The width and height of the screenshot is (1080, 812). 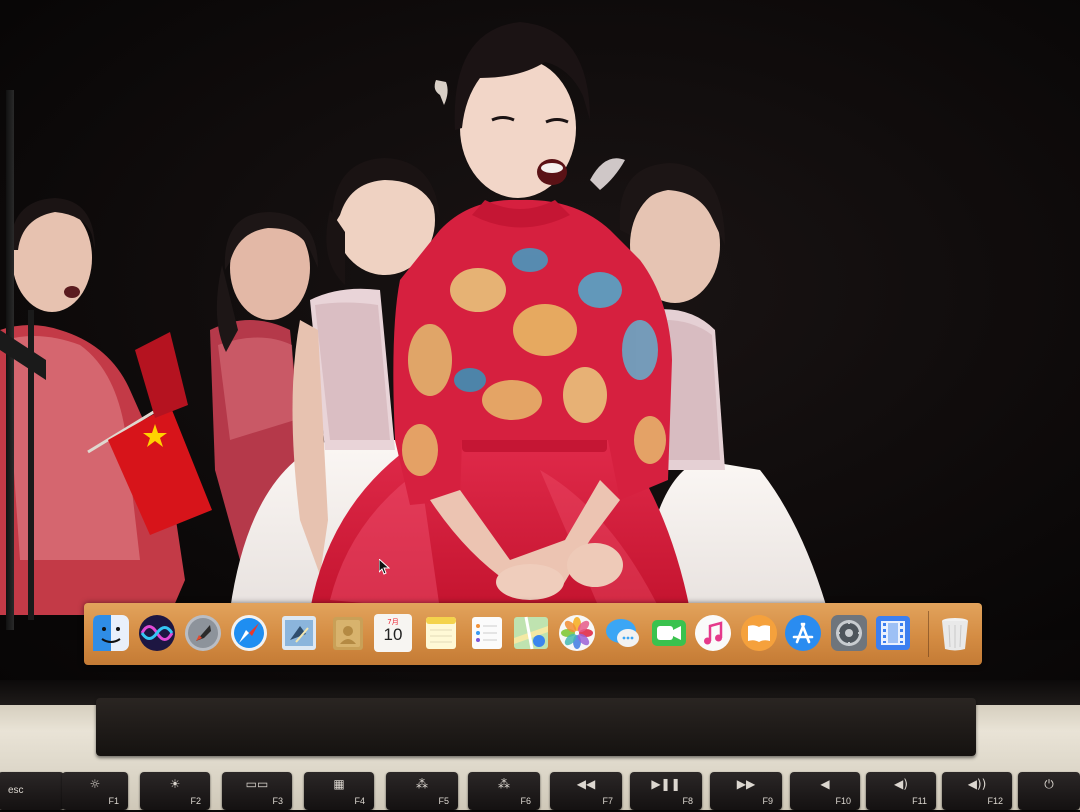 What do you see at coordinates (195, 801) in the screenshot?
I see `key-label: F2` at bounding box center [195, 801].